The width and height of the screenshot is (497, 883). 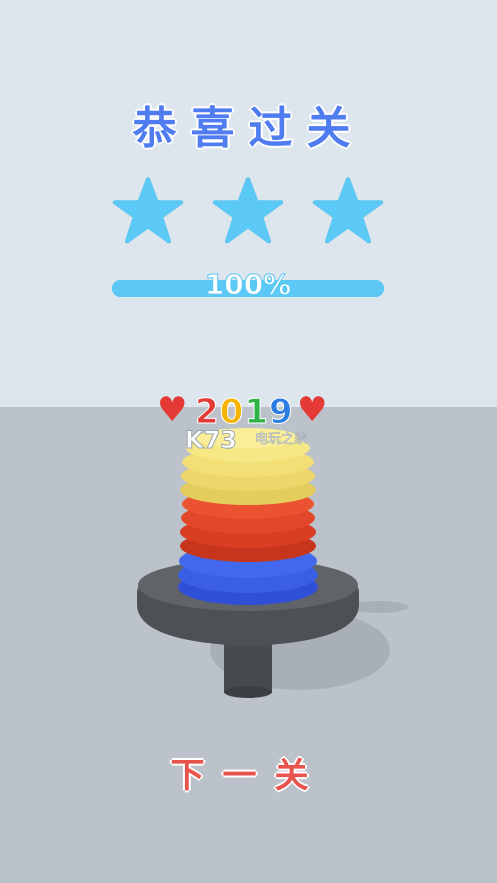 I want to click on watermark-site: 电玩之家, so click(x=281, y=440).